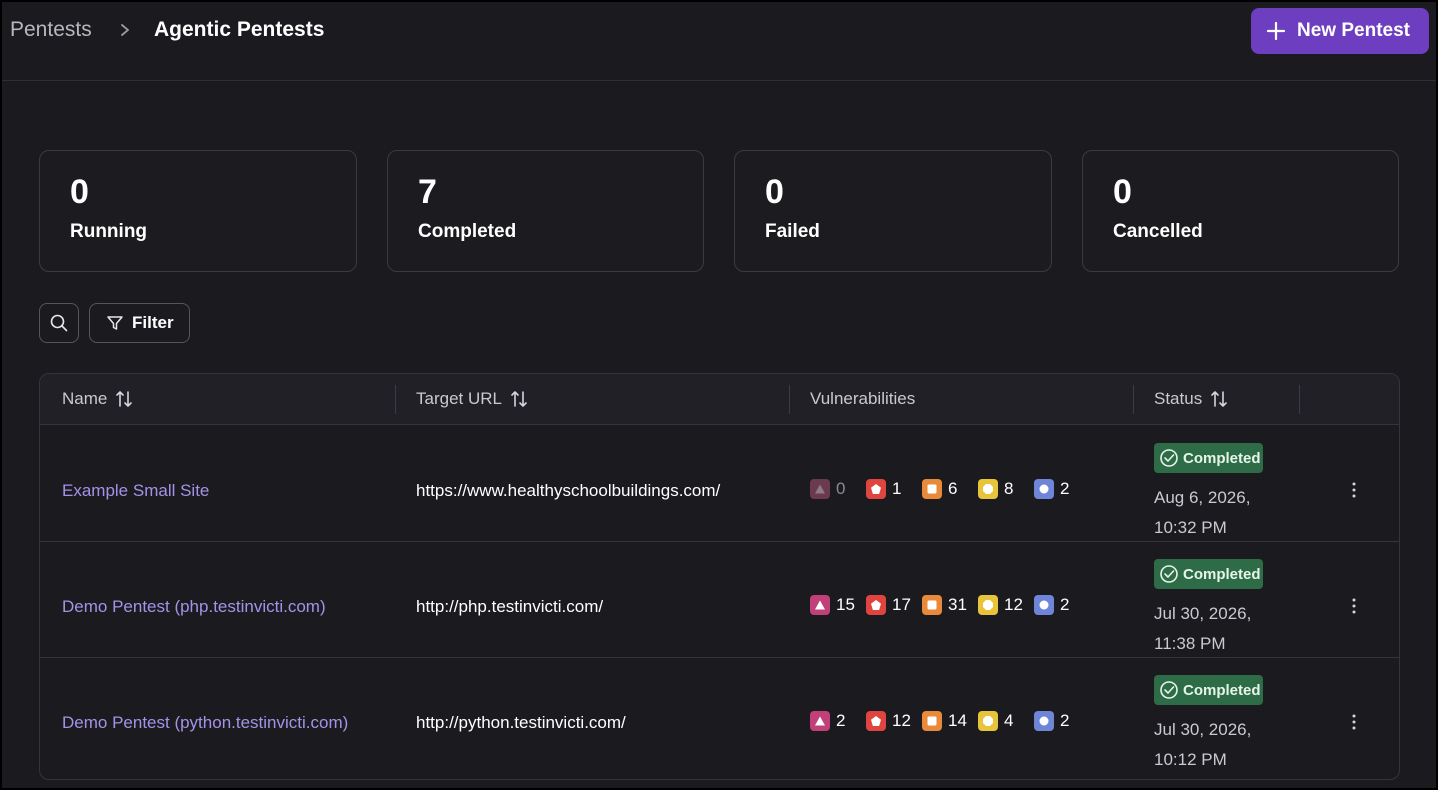 This screenshot has height=790, width=1438. What do you see at coordinates (841, 488) in the screenshot?
I see `vuln-count: 0` at bounding box center [841, 488].